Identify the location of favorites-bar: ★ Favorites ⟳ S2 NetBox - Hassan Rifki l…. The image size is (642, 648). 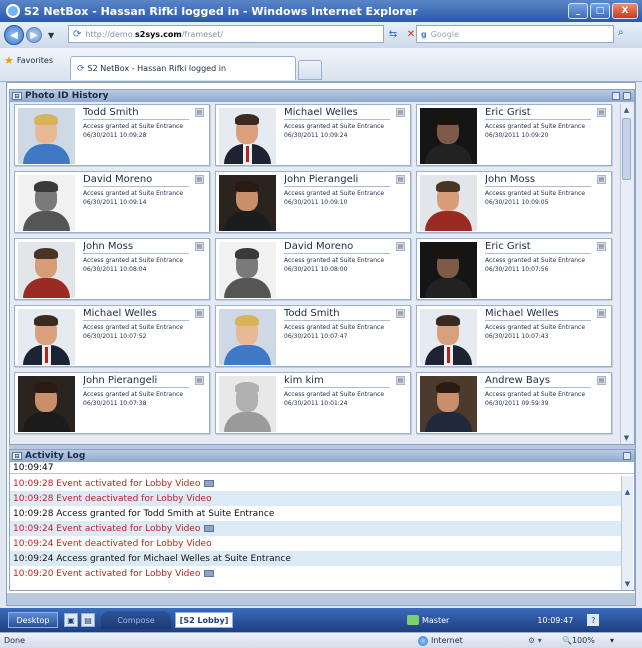
(321, 65).